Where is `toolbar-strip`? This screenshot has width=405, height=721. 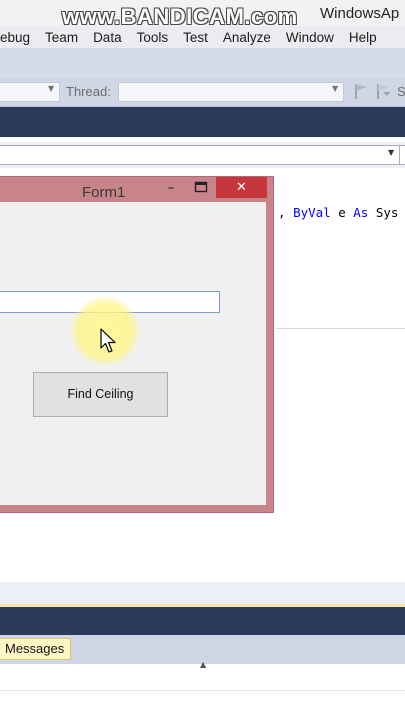 toolbar-strip is located at coordinates (202, 63).